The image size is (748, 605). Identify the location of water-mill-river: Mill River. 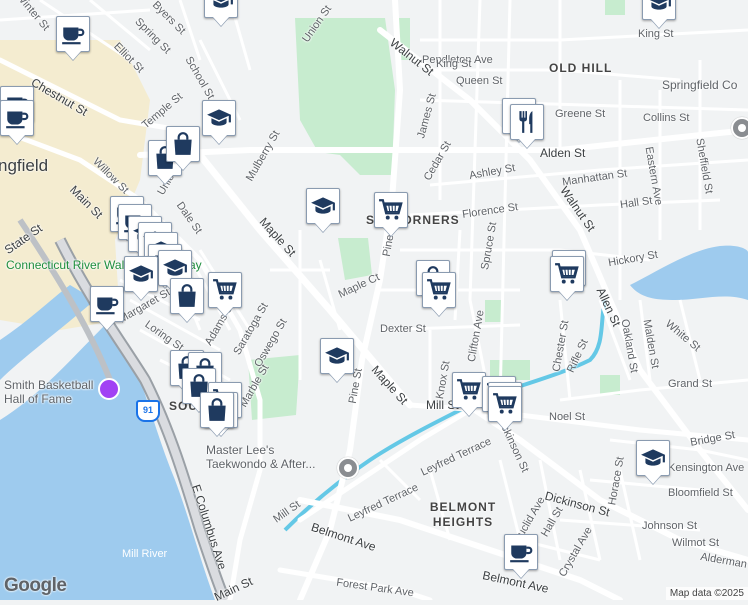
(144, 554).